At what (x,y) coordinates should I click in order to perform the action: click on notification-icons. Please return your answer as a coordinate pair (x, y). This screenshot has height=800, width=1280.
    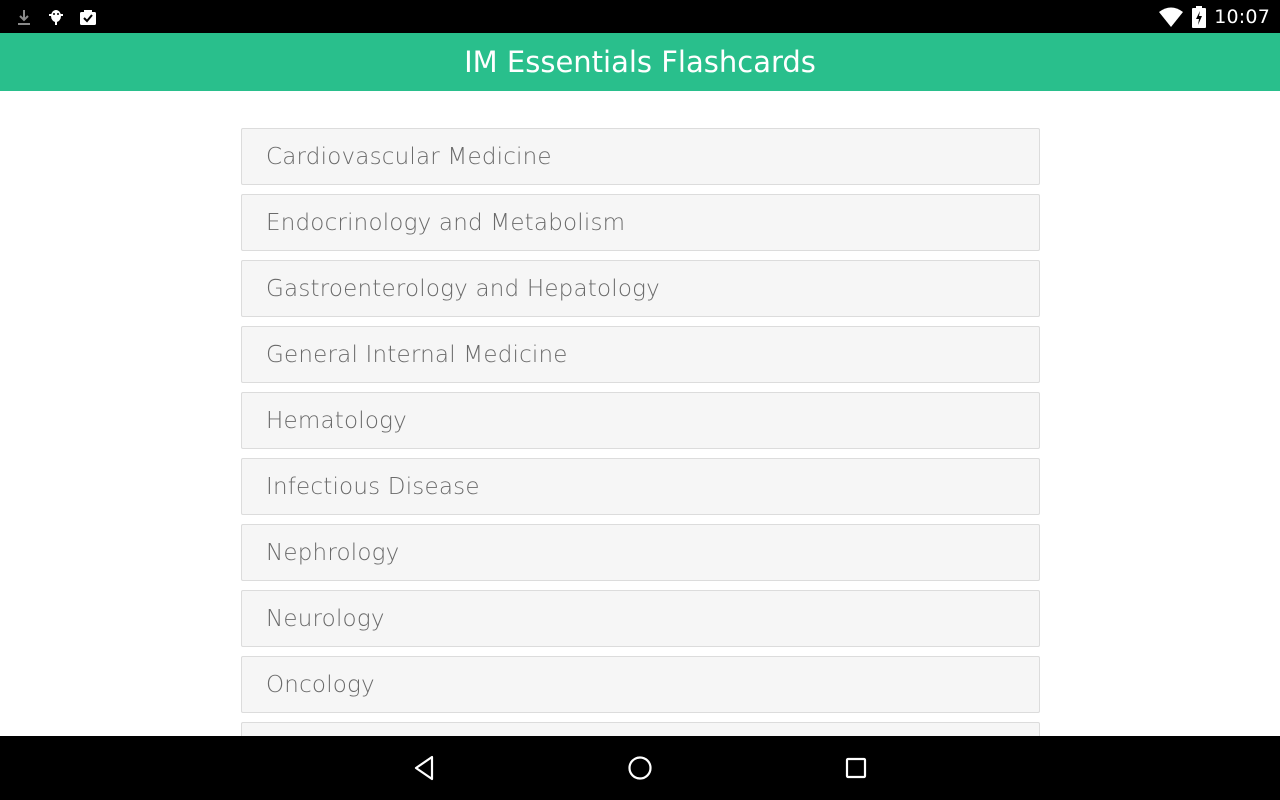
    Looking at the image, I should click on (56, 17).